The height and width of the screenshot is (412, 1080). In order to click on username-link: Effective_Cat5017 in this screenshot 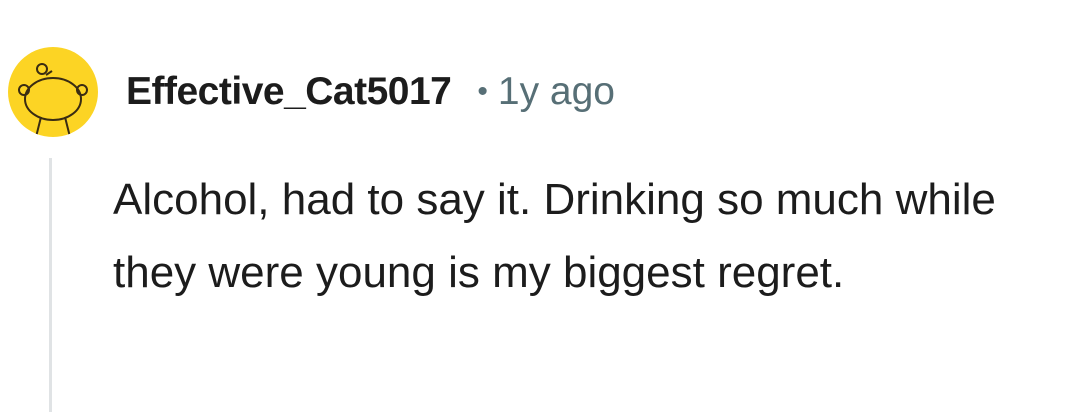, I will do `click(289, 92)`.